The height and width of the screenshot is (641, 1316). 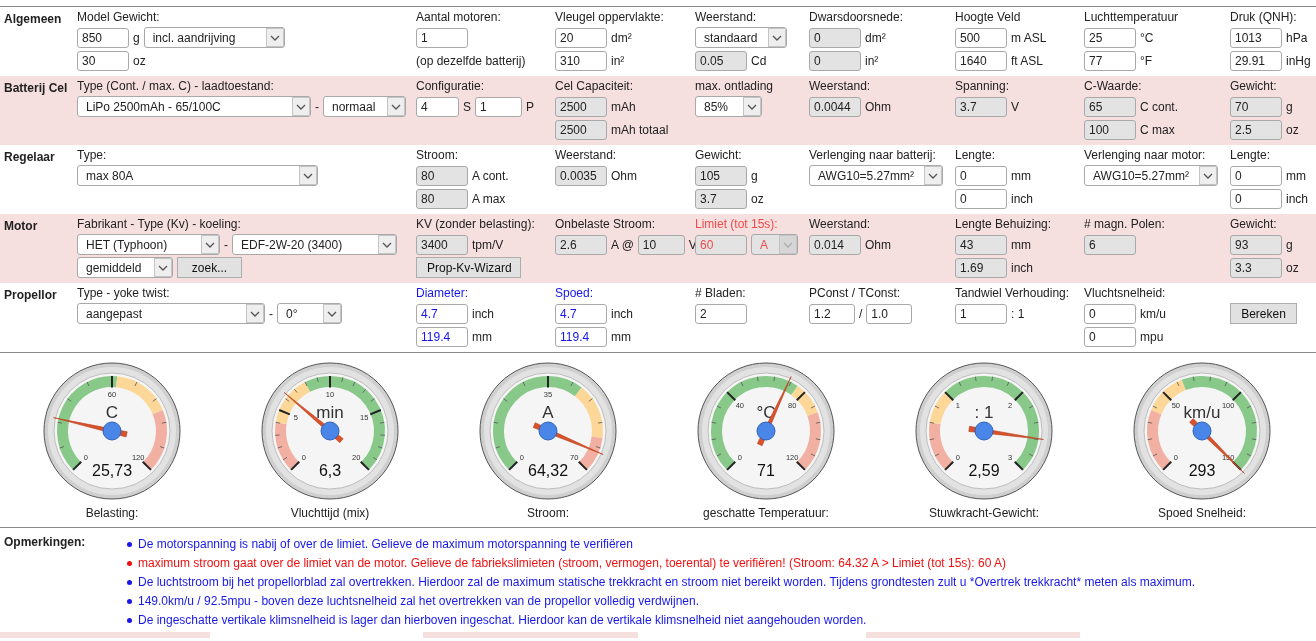 What do you see at coordinates (364, 106) in the screenshot?
I see `dropdown: normaal` at bounding box center [364, 106].